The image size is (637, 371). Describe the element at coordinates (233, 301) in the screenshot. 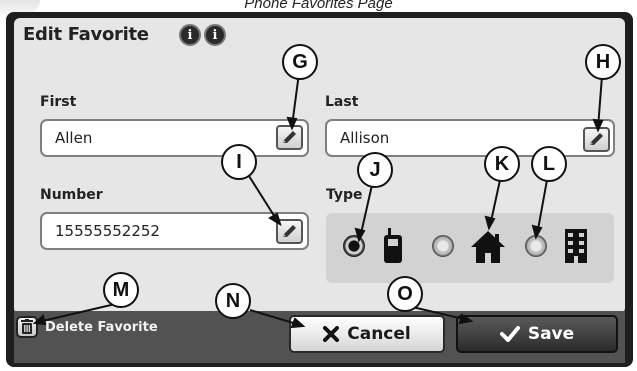

I see `callout-n: N` at that location.